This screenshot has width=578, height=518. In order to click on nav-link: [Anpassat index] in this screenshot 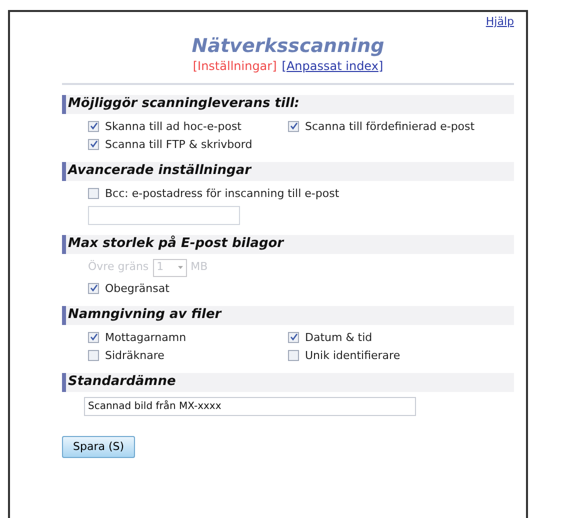, I will do `click(333, 65)`.